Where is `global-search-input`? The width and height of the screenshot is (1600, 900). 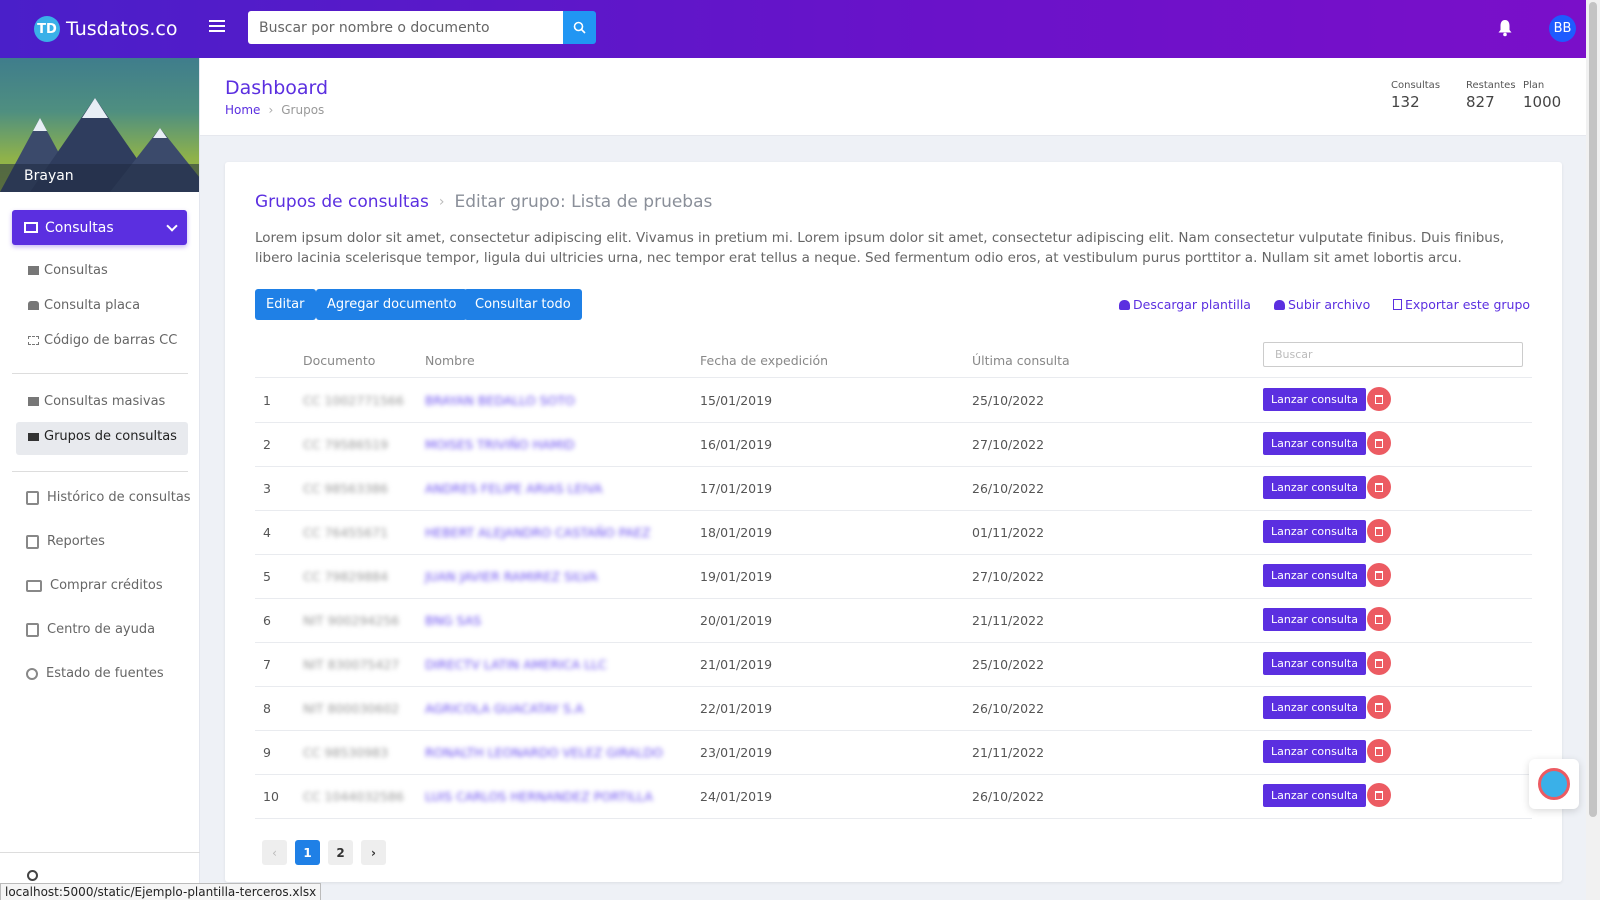 global-search-input is located at coordinates (405, 27).